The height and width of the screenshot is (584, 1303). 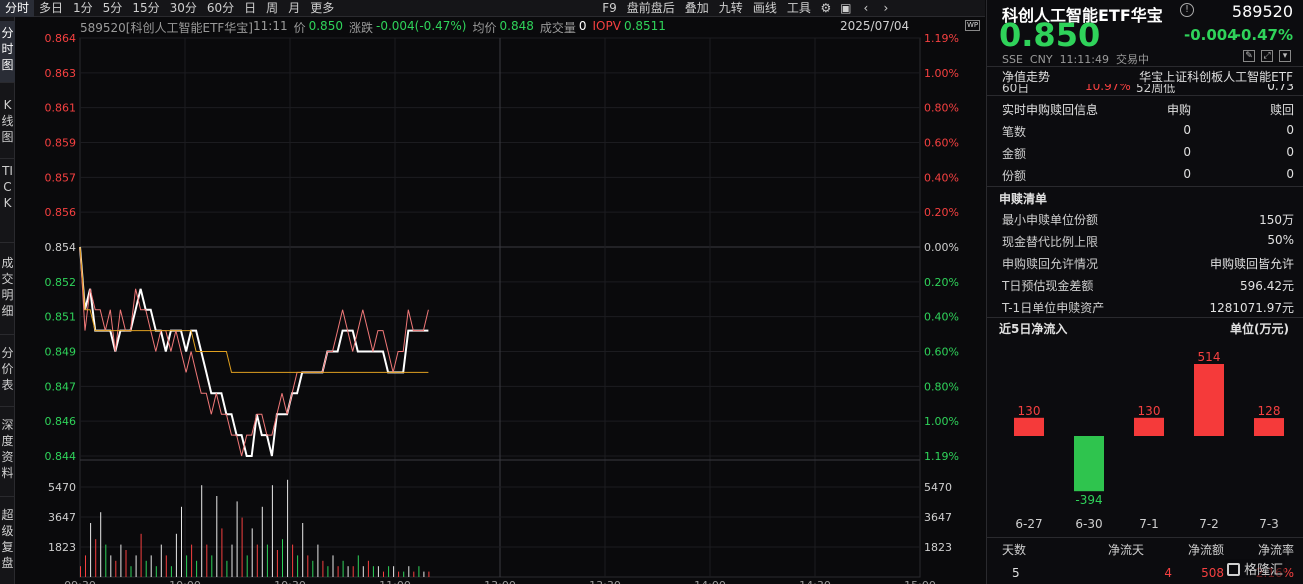 I want to click on nav-trend-label: 净值走势, so click(x=1026, y=76).